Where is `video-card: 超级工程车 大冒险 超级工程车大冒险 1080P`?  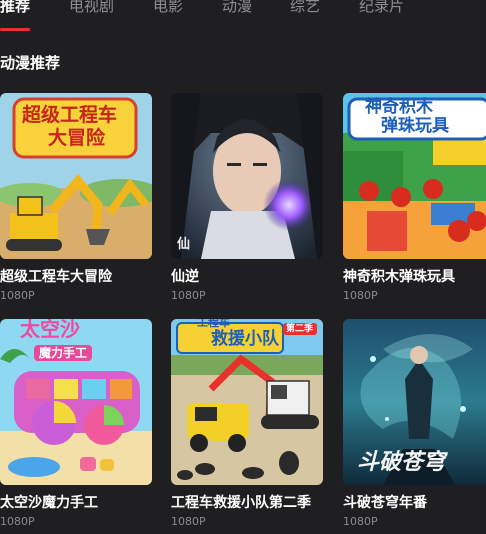 video-card: 超级工程车 大冒险 超级工程车大冒险 1080P is located at coordinates (76, 198).